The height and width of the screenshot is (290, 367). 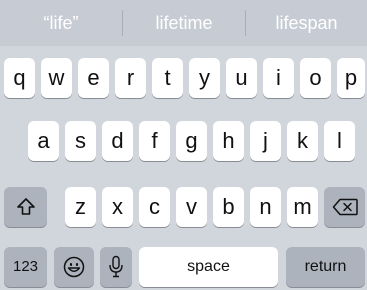 What do you see at coordinates (80, 141) in the screenshot?
I see `key-s: s` at bounding box center [80, 141].